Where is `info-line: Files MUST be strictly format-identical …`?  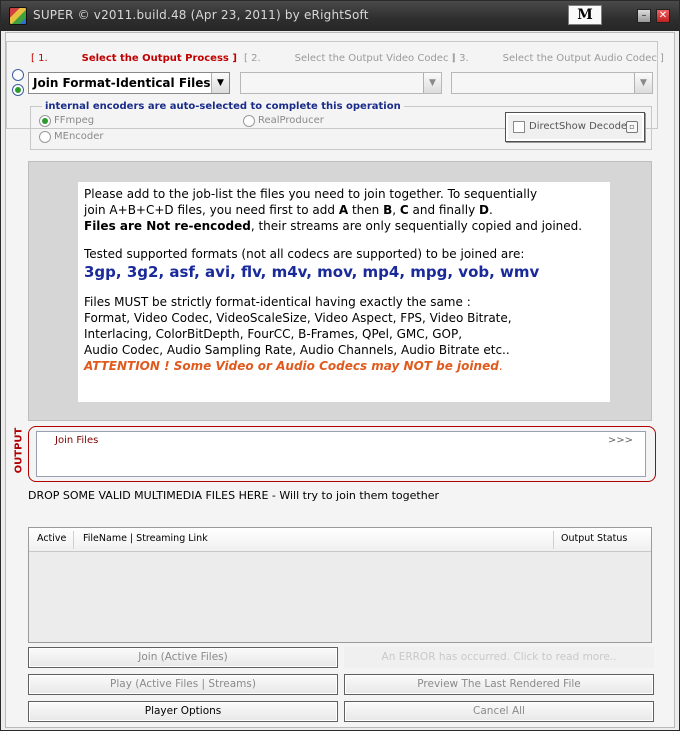
info-line: Files MUST be strictly format-identical … is located at coordinates (277, 302).